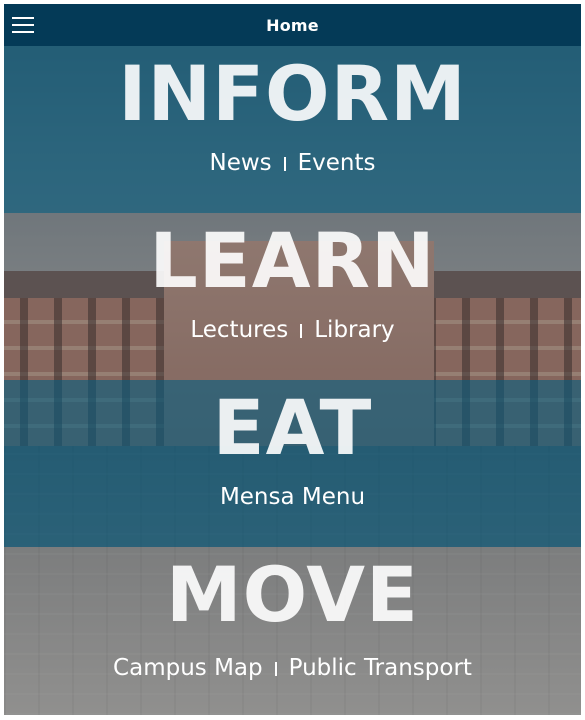  Describe the element at coordinates (354, 330) in the screenshot. I see `link-library: Library` at that location.